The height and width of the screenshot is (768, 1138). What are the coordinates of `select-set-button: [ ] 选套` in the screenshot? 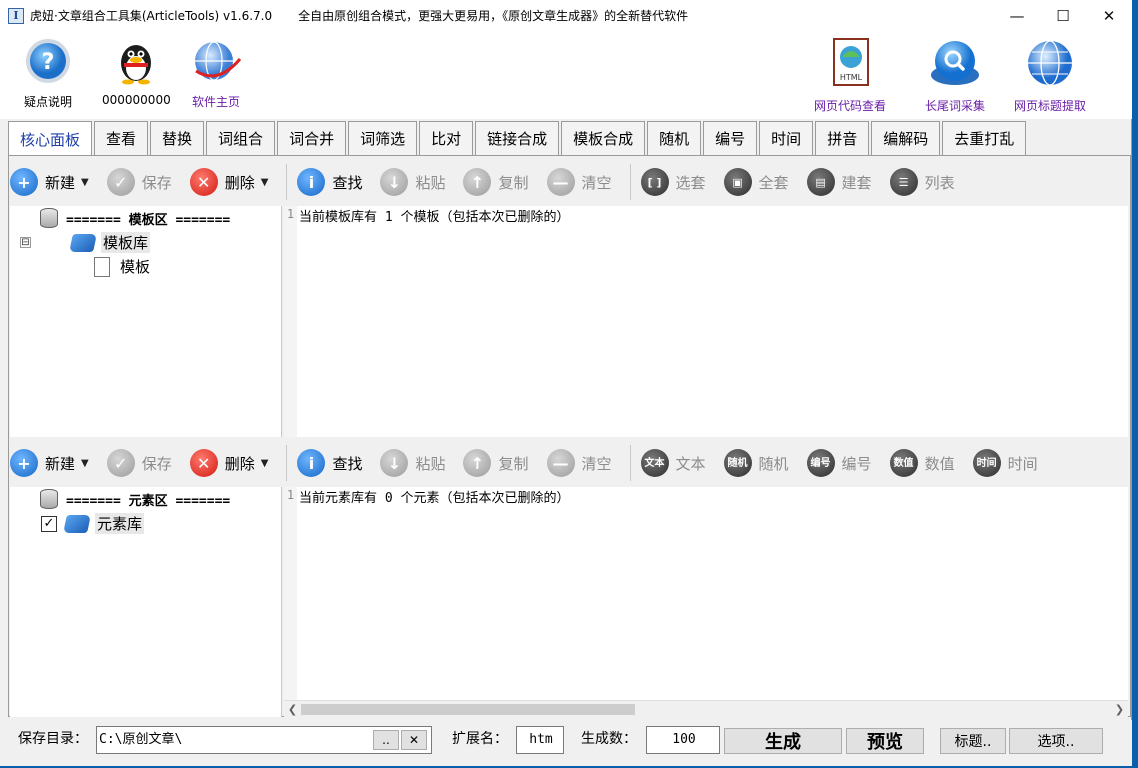 It's located at (673, 182).